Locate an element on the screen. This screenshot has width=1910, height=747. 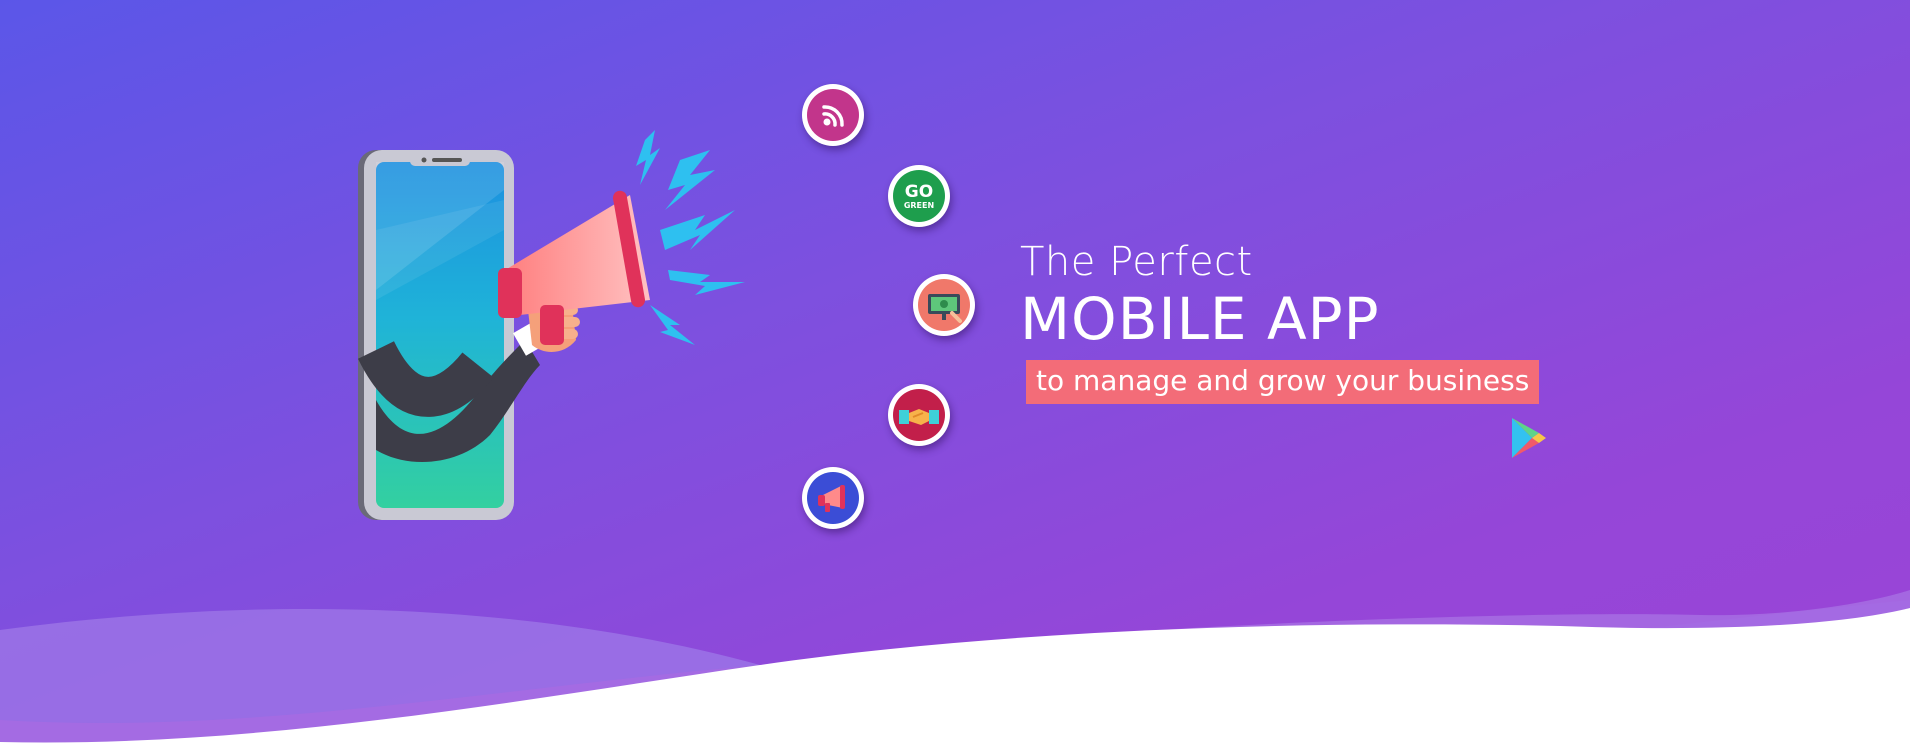
megaphone-icon is located at coordinates (831, 498).